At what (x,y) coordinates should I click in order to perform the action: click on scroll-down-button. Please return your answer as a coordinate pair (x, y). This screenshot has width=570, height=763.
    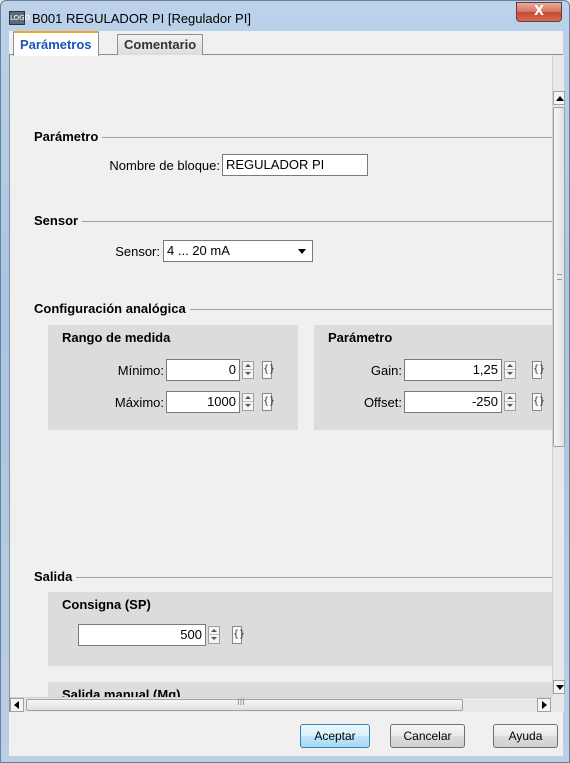
    Looking at the image, I should click on (559, 687).